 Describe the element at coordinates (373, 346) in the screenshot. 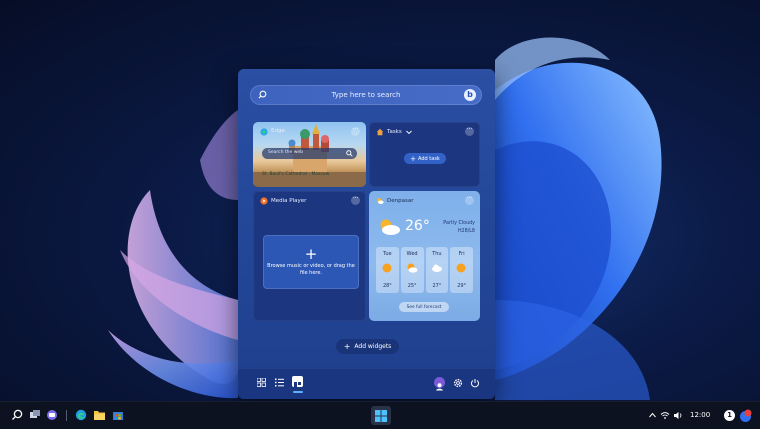

I see `add-widgets-label: Add widgets` at that location.